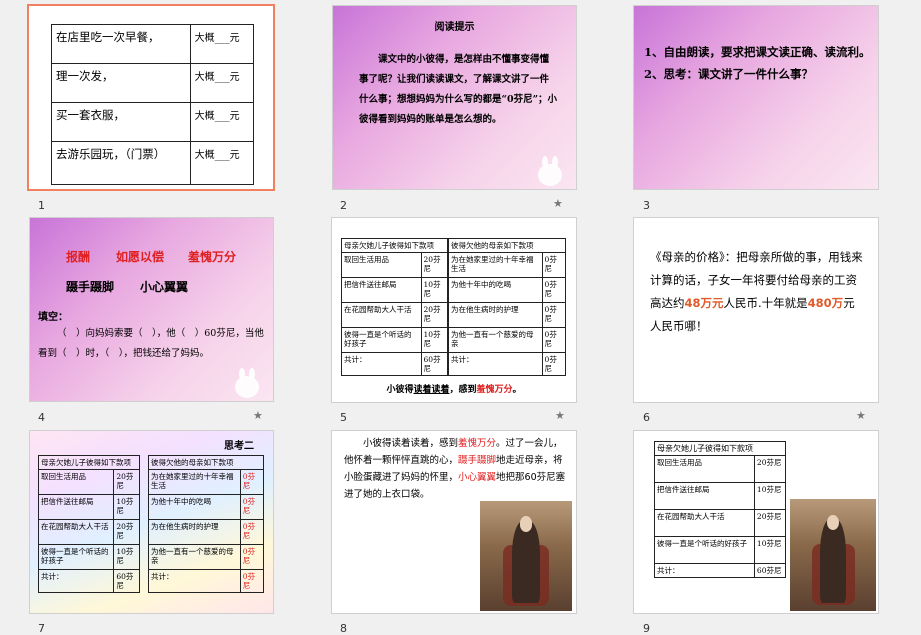 The image size is (921, 635). Describe the element at coordinates (411, 443) in the screenshot. I see `story-text-part: 小彼得读着读着，感到` at that location.